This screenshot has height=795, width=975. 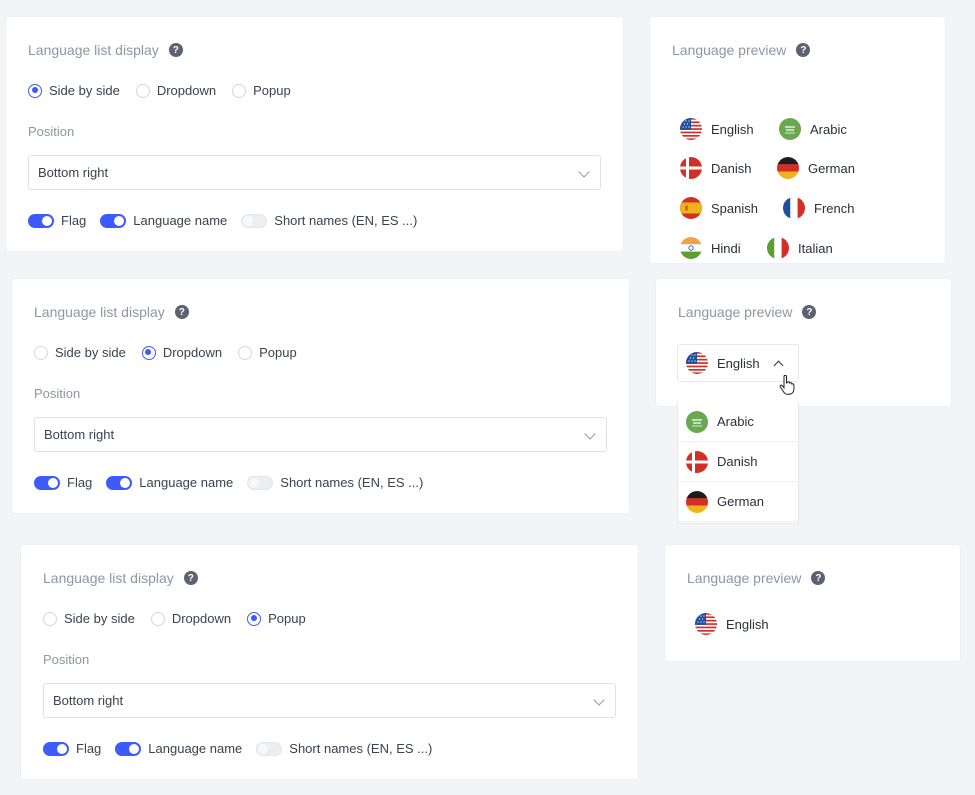 I want to click on preview-card-popup: Language preview ? English, so click(x=812, y=603).